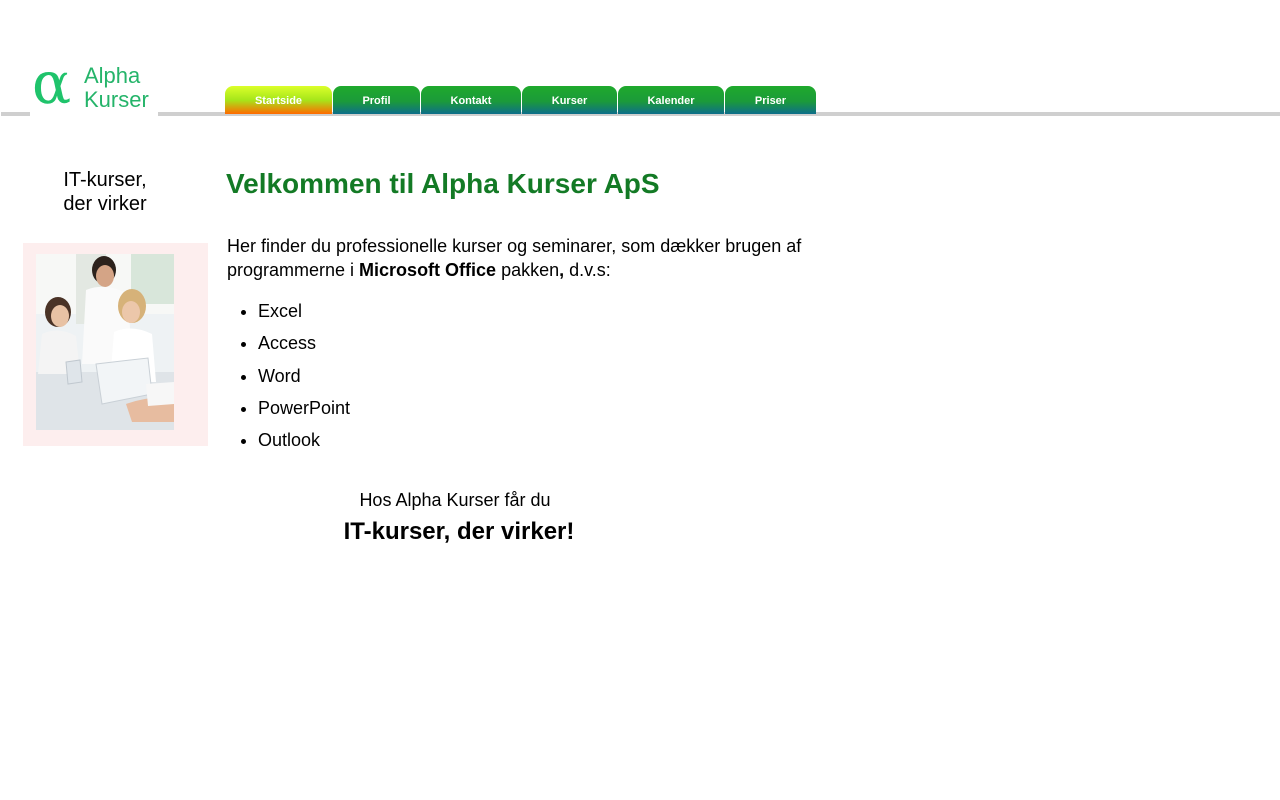 This screenshot has height=800, width=1280. Describe the element at coordinates (52, 83) in the screenshot. I see `alpha-logo-glyph: α` at that location.